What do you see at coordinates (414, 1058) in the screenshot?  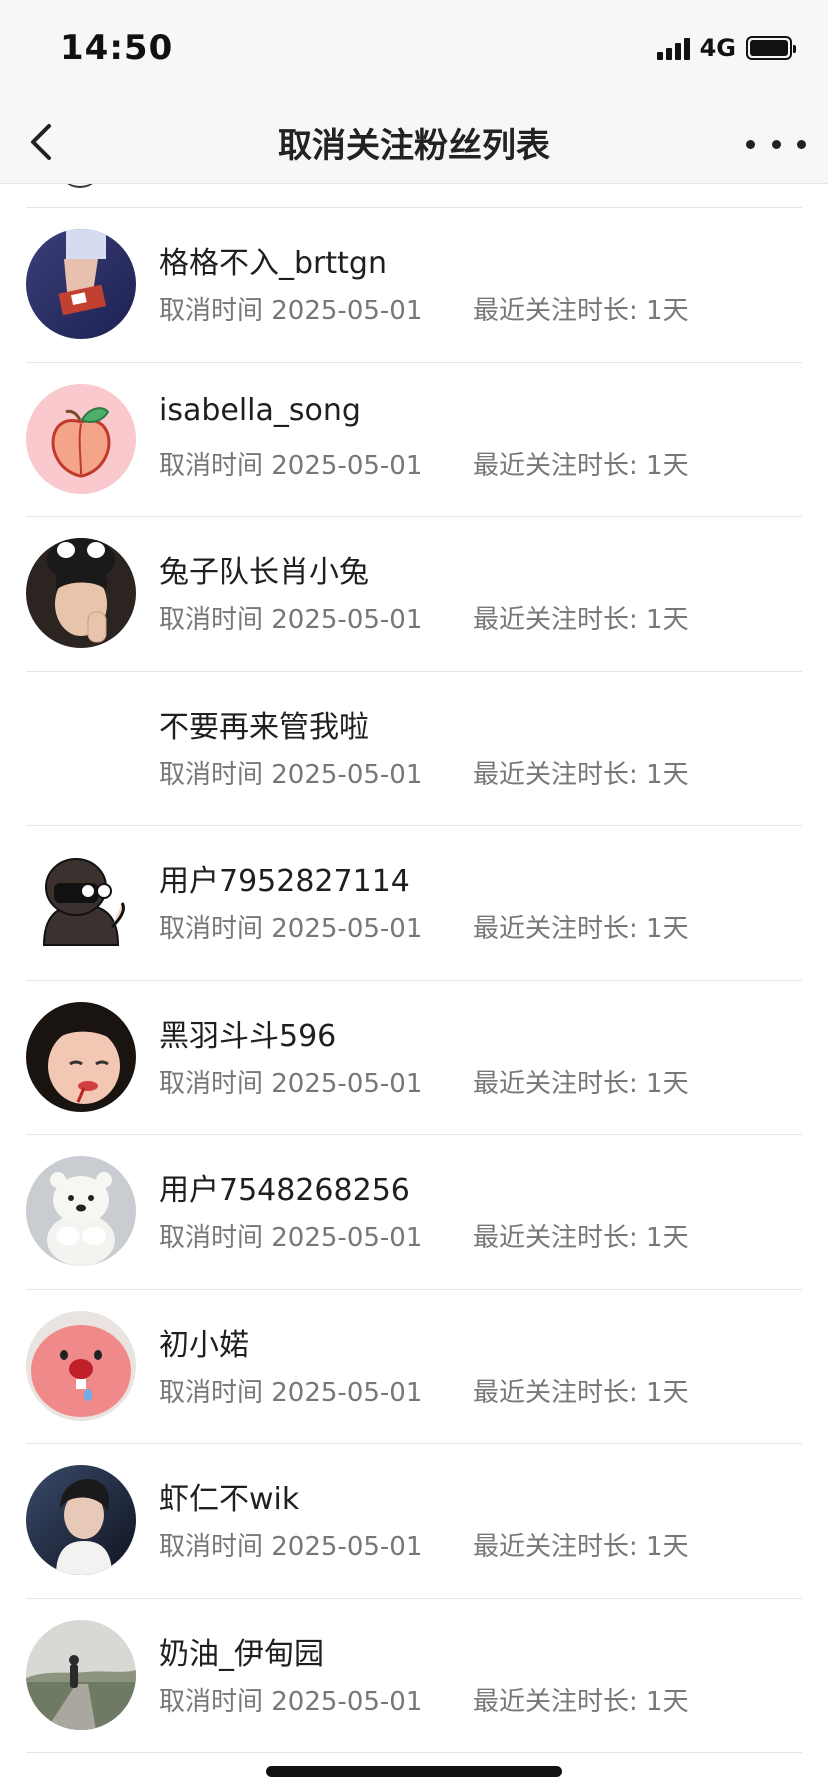 I see `list-item: 黑羽斗斗596 取消时间 2025-05-01 最近关注时长: 1天` at bounding box center [414, 1058].